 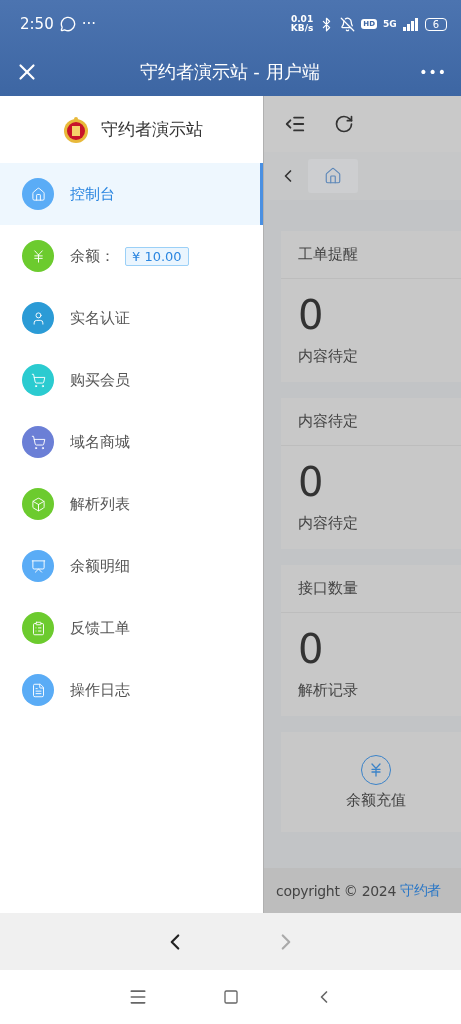 I want to click on item-label: 域名商城, so click(x=100, y=442).